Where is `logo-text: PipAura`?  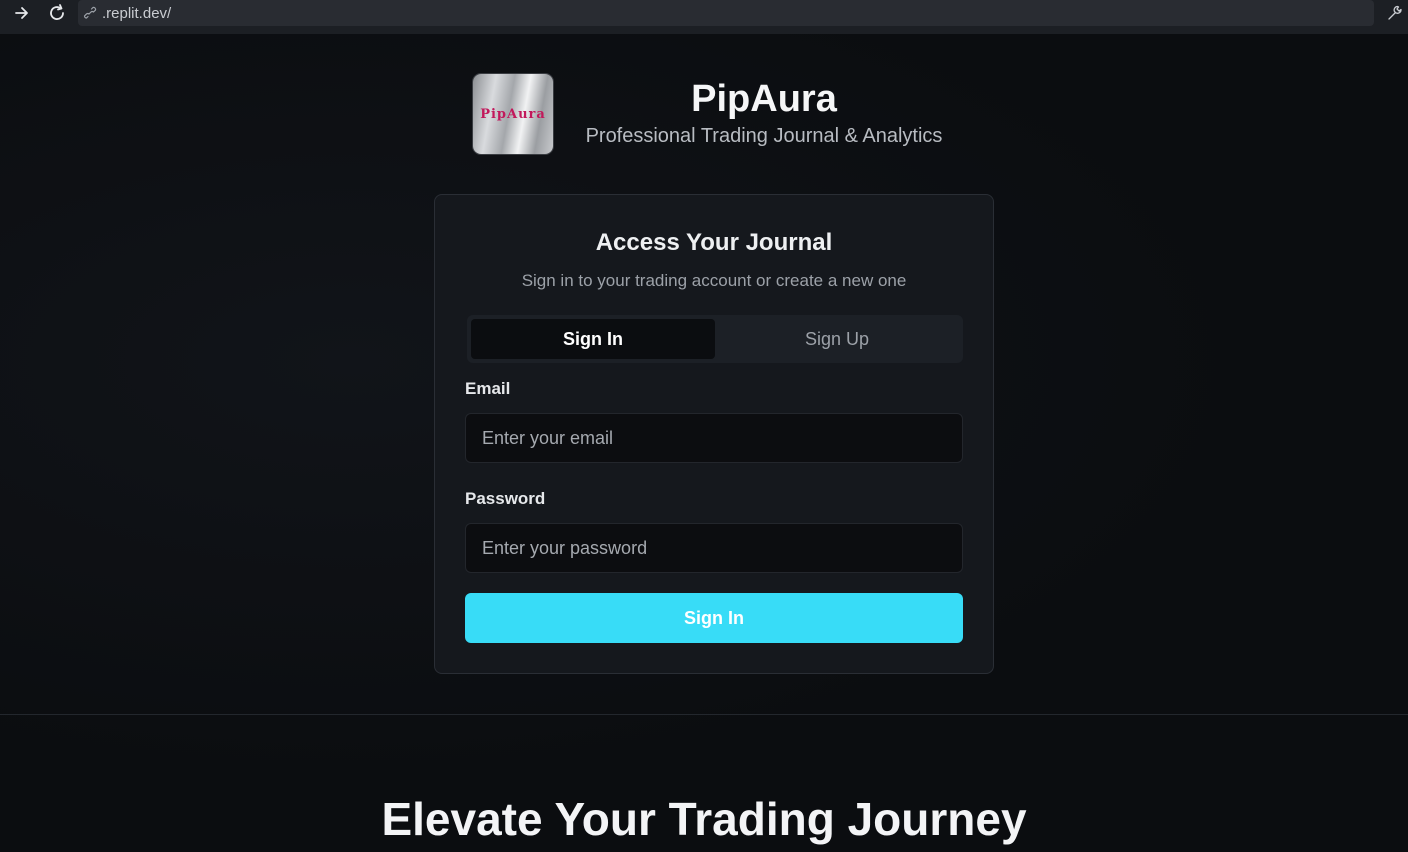 logo-text: PipAura is located at coordinates (513, 114).